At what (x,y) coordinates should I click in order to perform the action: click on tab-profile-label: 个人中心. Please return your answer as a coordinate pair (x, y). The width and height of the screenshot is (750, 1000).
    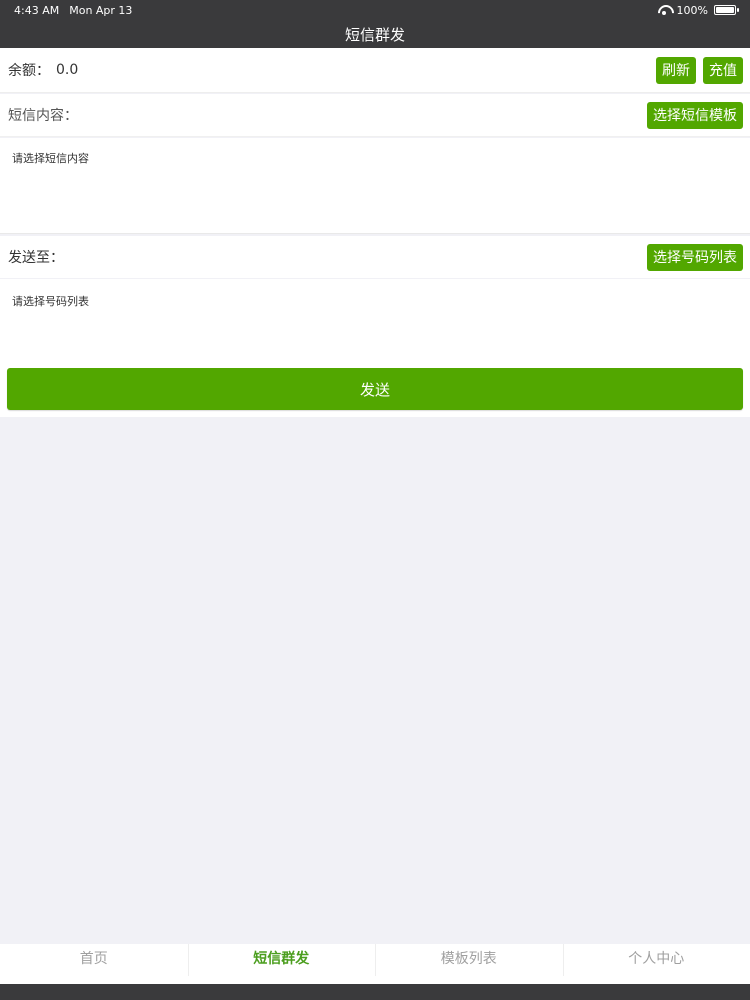
    Looking at the image, I should click on (656, 959).